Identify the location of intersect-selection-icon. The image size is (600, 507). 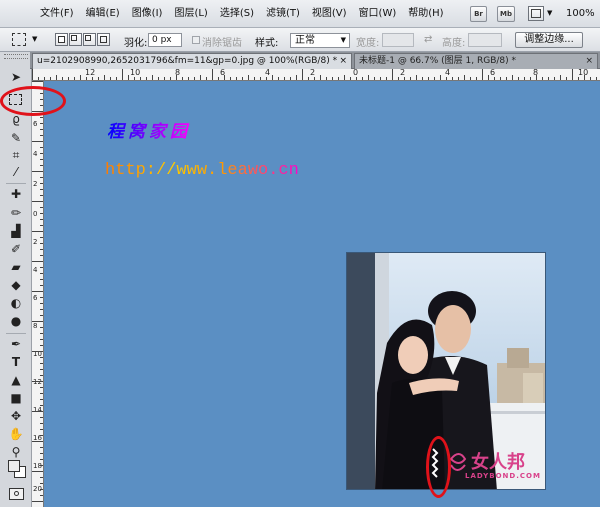
(103, 39).